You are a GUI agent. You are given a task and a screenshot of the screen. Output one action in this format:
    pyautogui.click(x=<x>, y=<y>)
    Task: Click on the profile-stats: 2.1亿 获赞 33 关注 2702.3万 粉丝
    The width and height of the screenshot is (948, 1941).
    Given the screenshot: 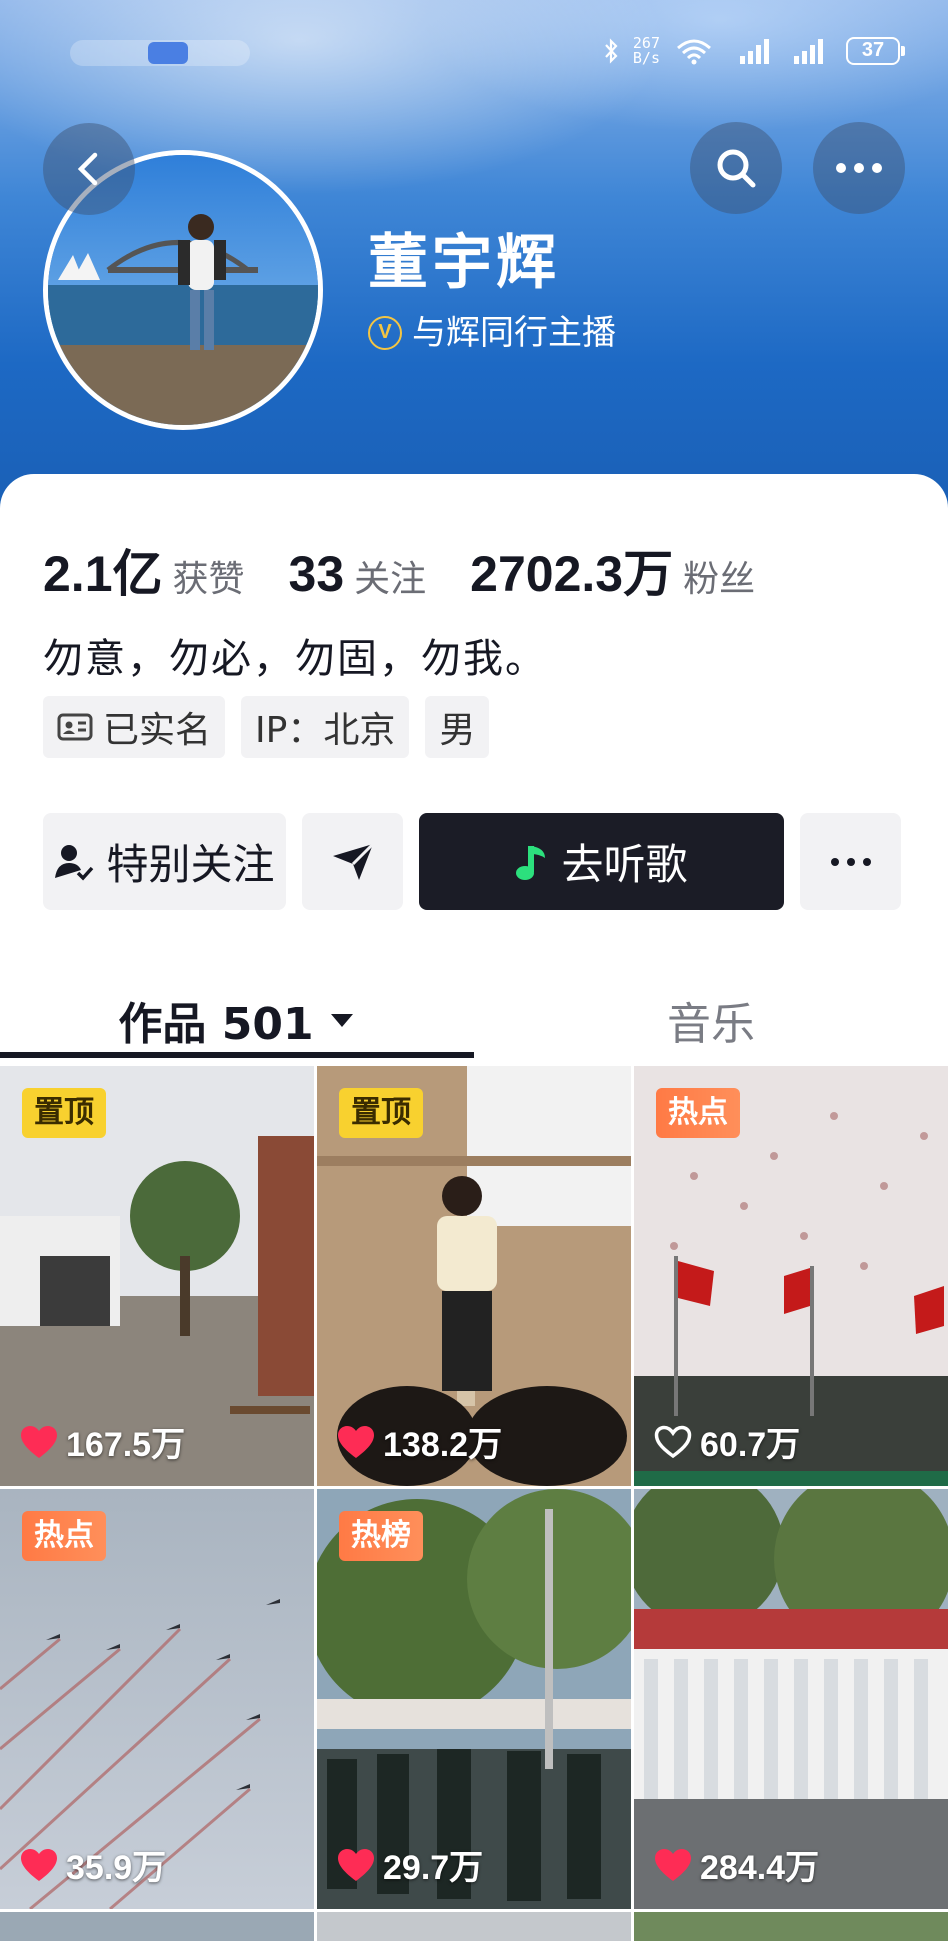 What is the action you would take?
    pyautogui.click(x=421, y=570)
    